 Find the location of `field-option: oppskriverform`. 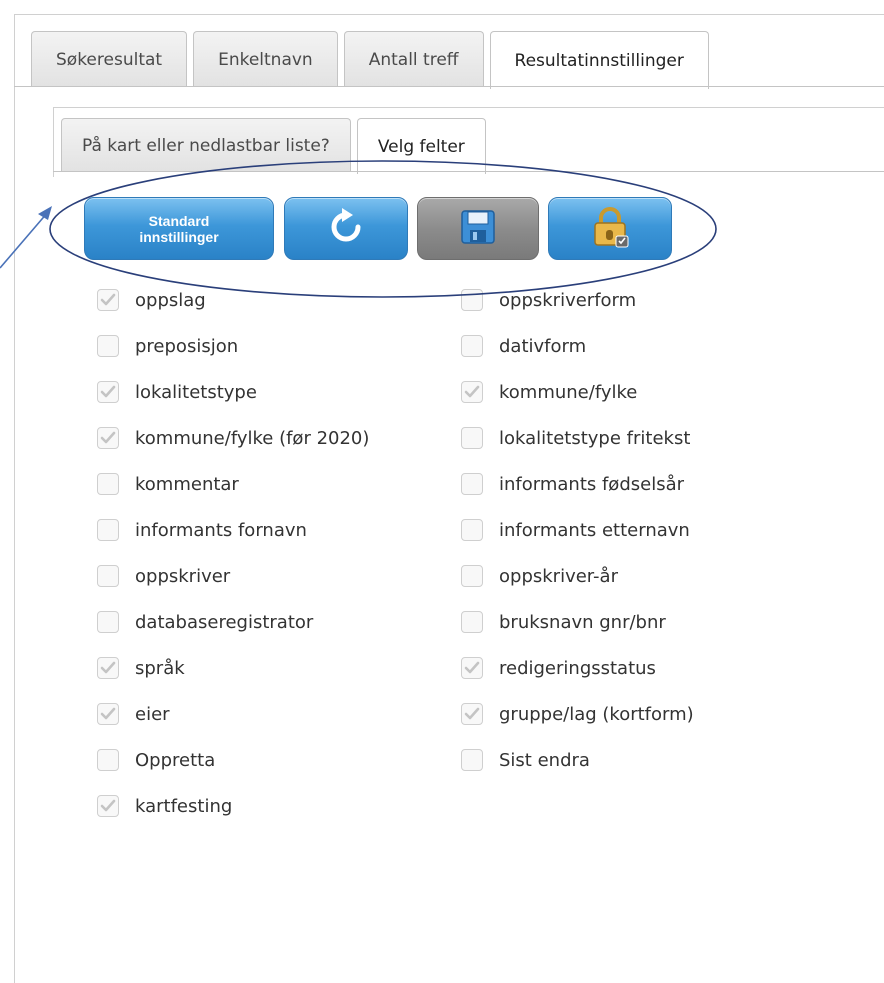

field-option: oppskriverform is located at coordinates (577, 300).